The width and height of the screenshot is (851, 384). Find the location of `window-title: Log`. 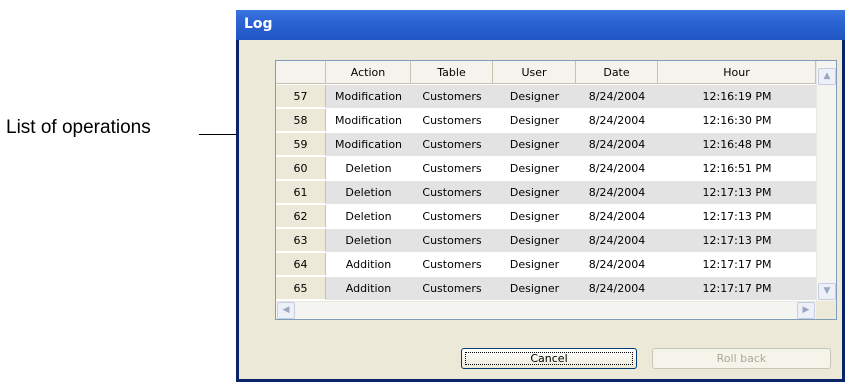

window-title: Log is located at coordinates (258, 24).